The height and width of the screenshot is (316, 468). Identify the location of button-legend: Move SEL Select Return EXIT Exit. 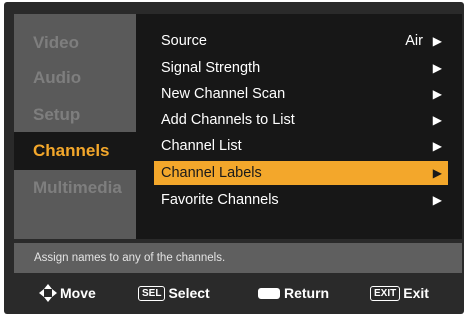
(238, 293).